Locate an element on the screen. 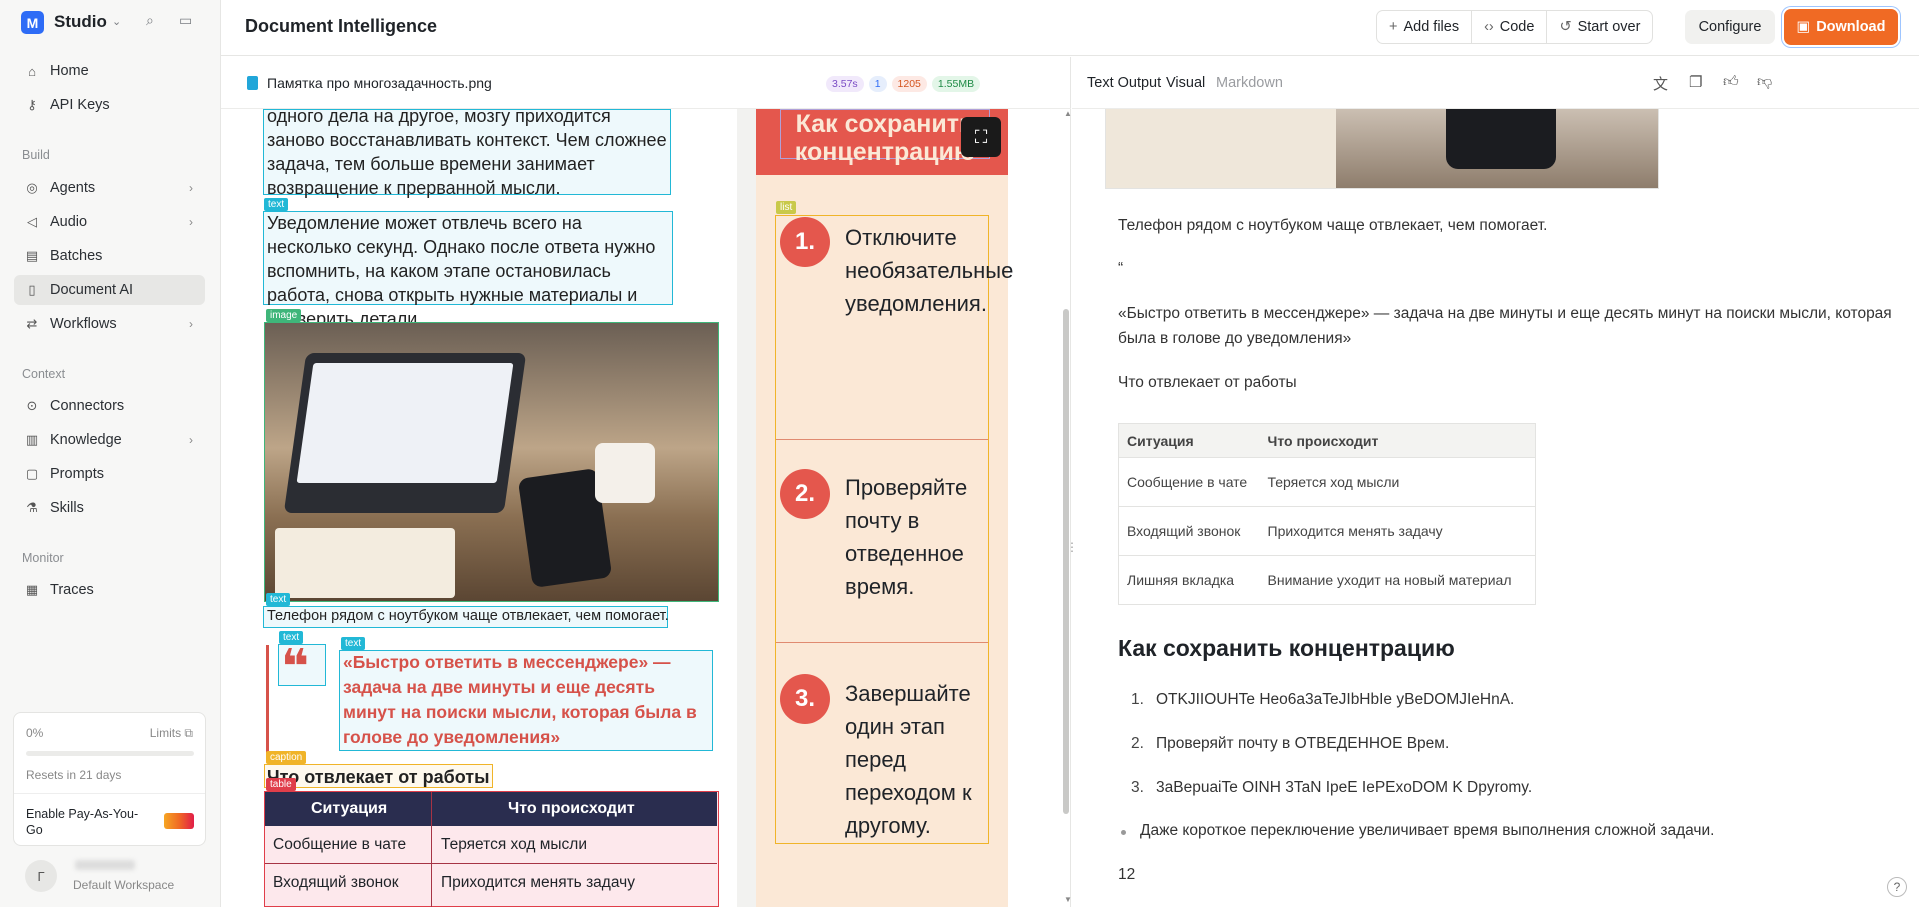  sidebar-item-api-keys: ⚷ API Keys is located at coordinates (109, 105).